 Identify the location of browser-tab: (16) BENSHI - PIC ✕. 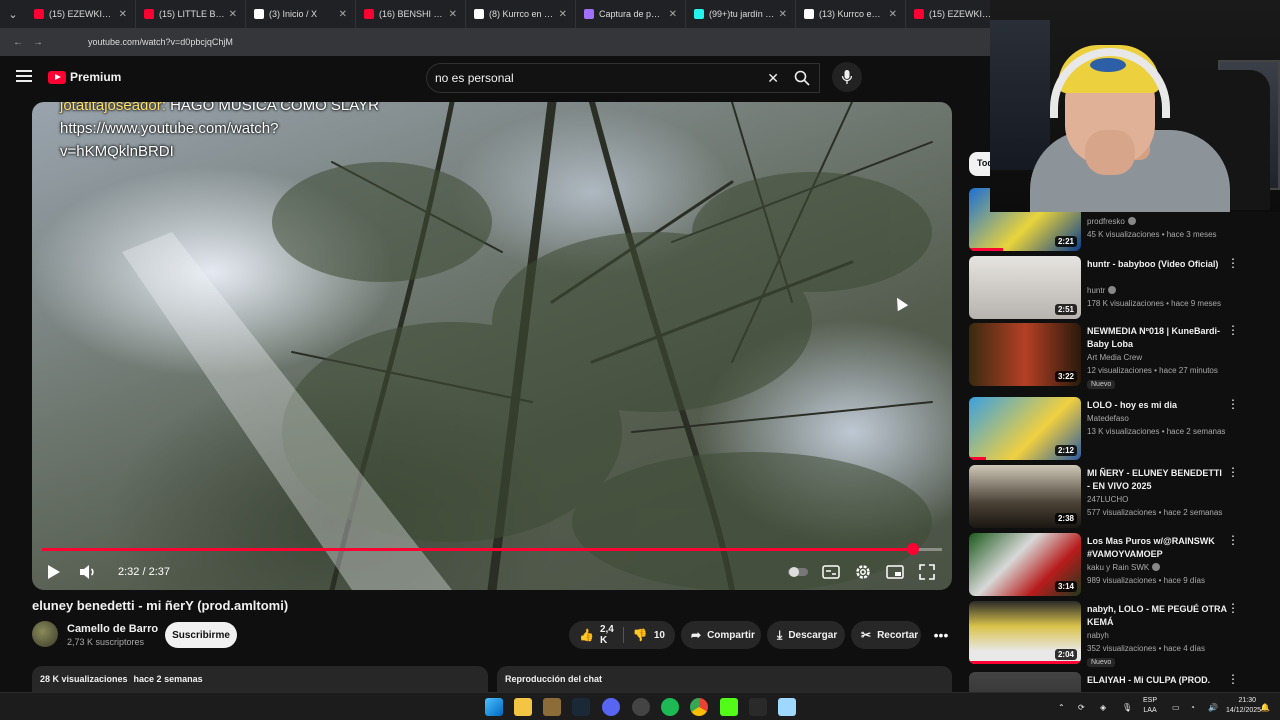
(411, 14).